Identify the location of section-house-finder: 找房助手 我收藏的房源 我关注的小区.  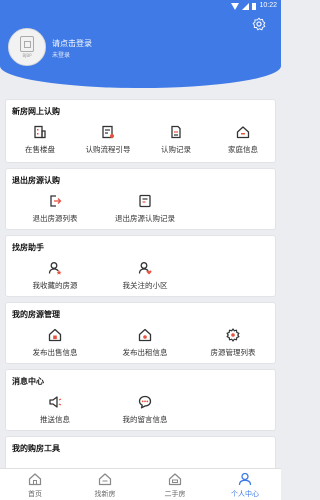
(140, 266).